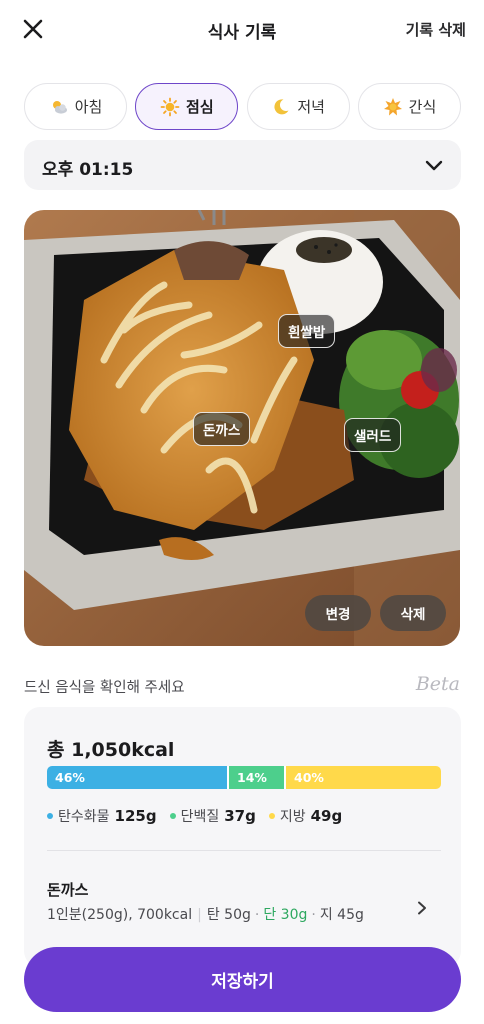 This screenshot has width=484, height=1024. Describe the element at coordinates (172, 816) in the screenshot. I see `protein-dot` at that location.